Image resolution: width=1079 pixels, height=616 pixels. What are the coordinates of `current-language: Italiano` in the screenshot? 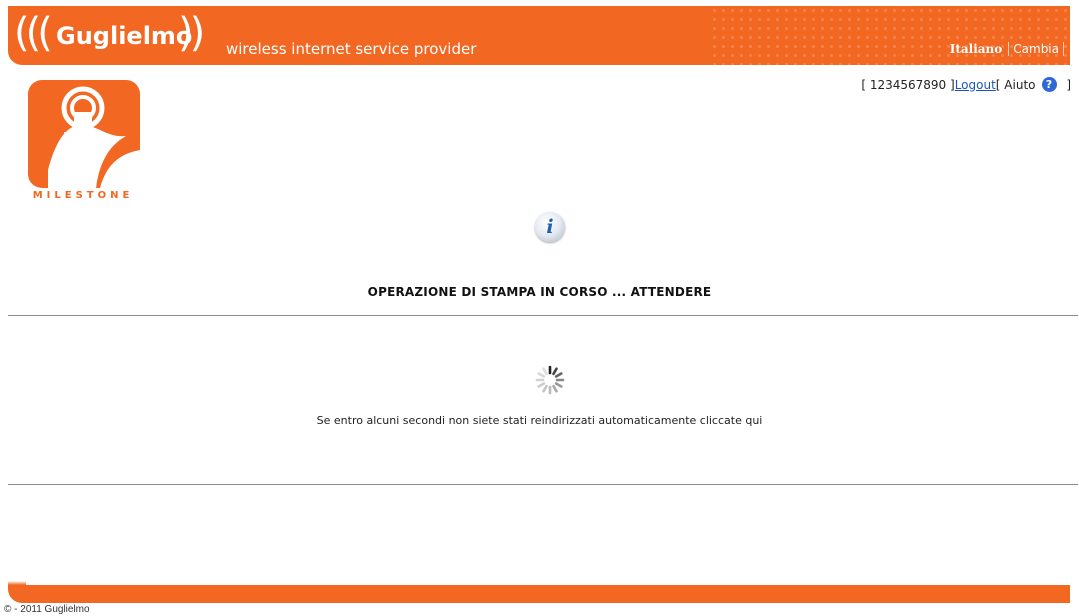 It's located at (976, 49).